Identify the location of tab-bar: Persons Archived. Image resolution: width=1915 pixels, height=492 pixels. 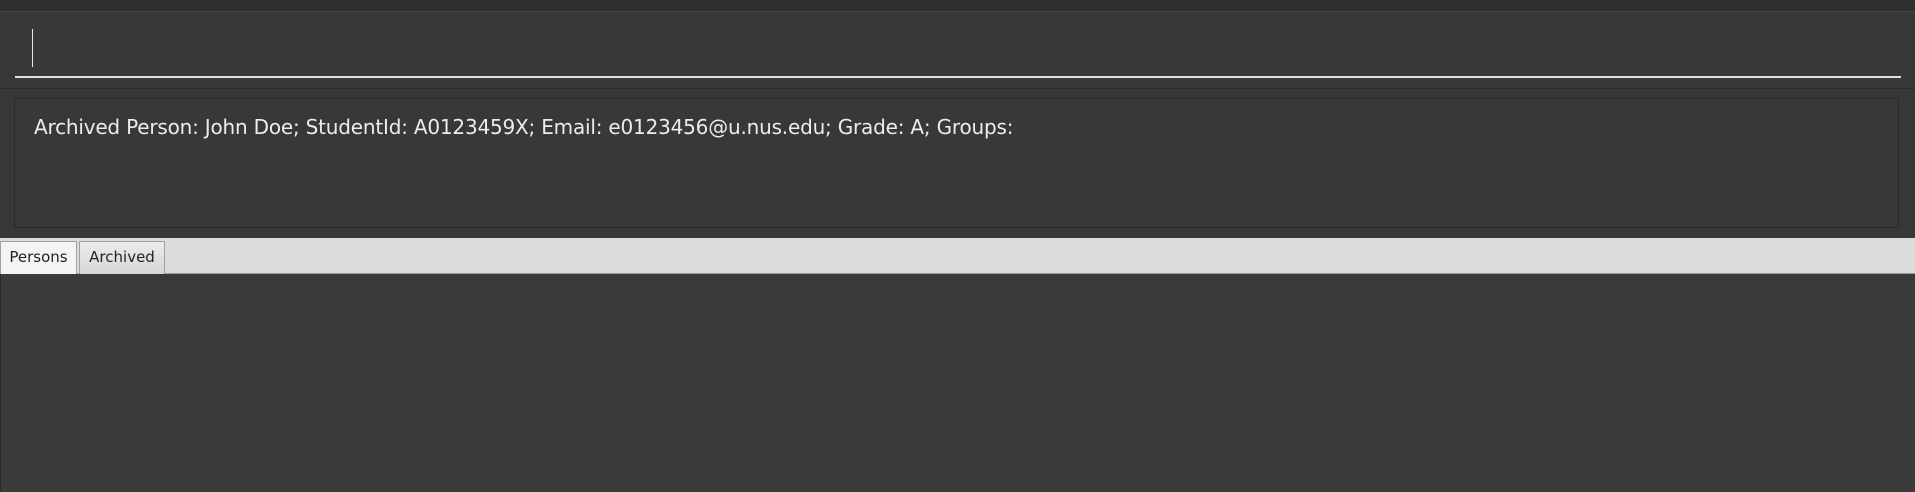
(957, 256).